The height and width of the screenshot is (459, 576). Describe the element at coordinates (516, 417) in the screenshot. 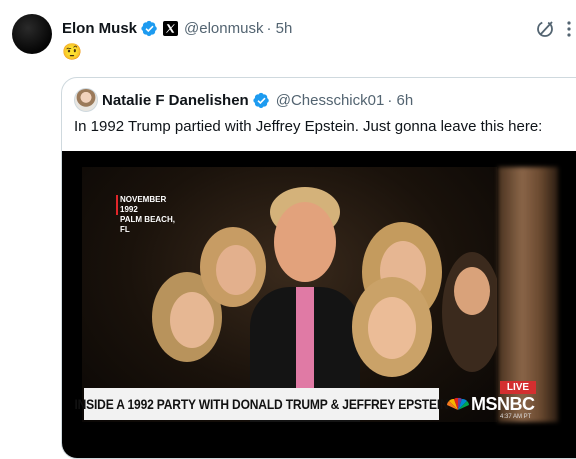

I see `broadcast-clock: 4:37 AM PT` at that location.